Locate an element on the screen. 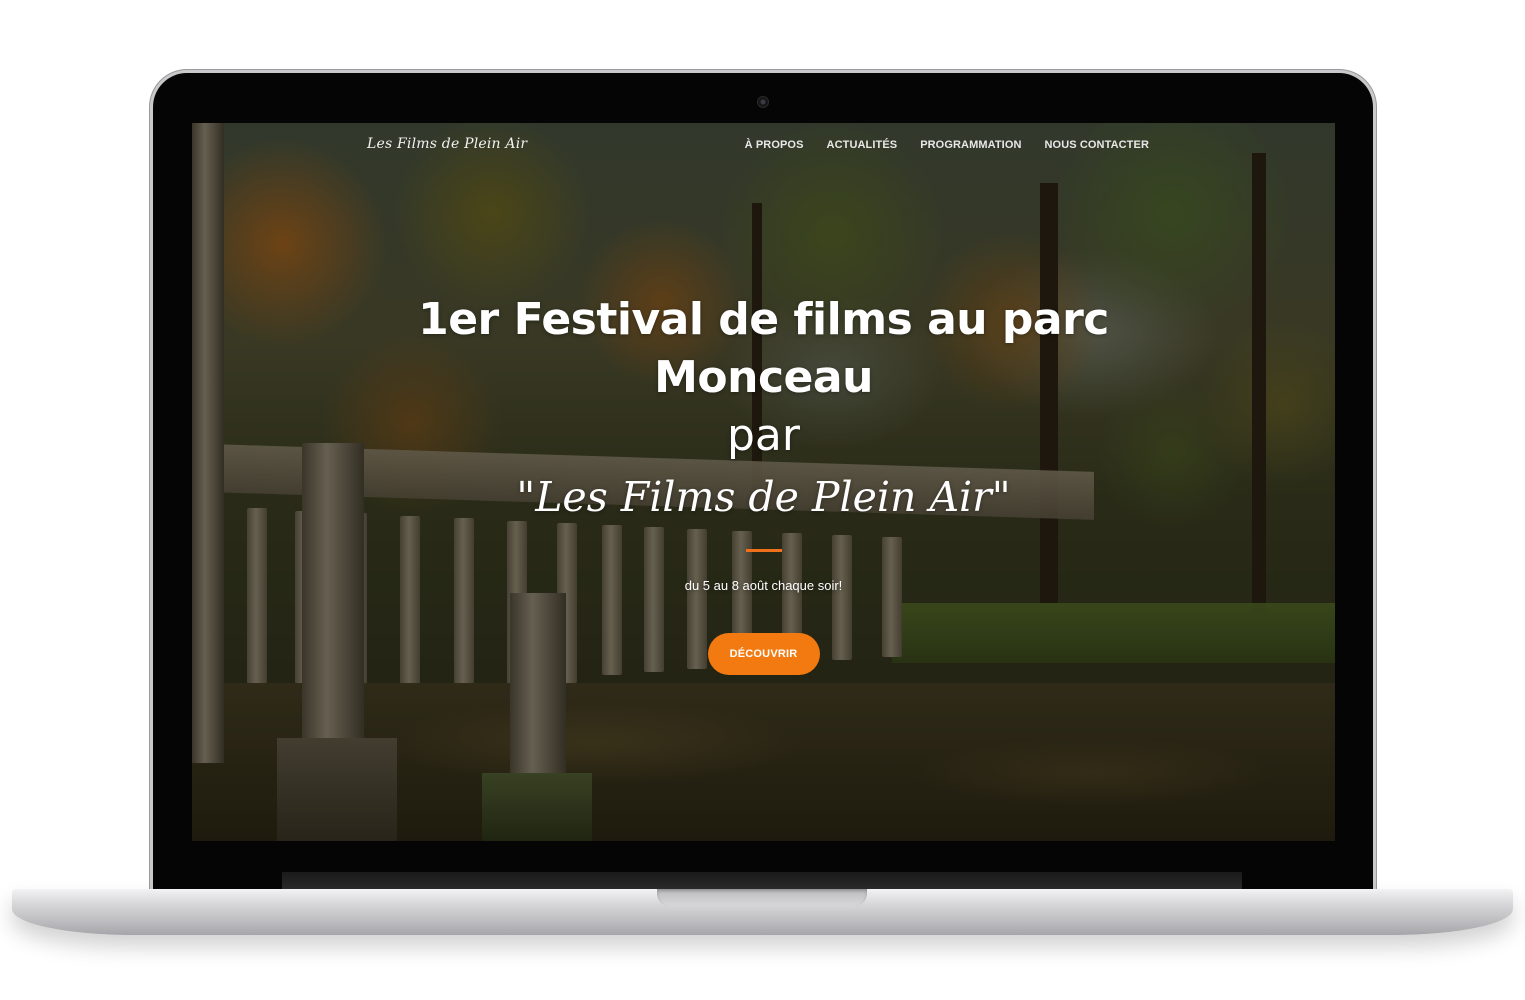  laptop-notch is located at coordinates (762, 898).